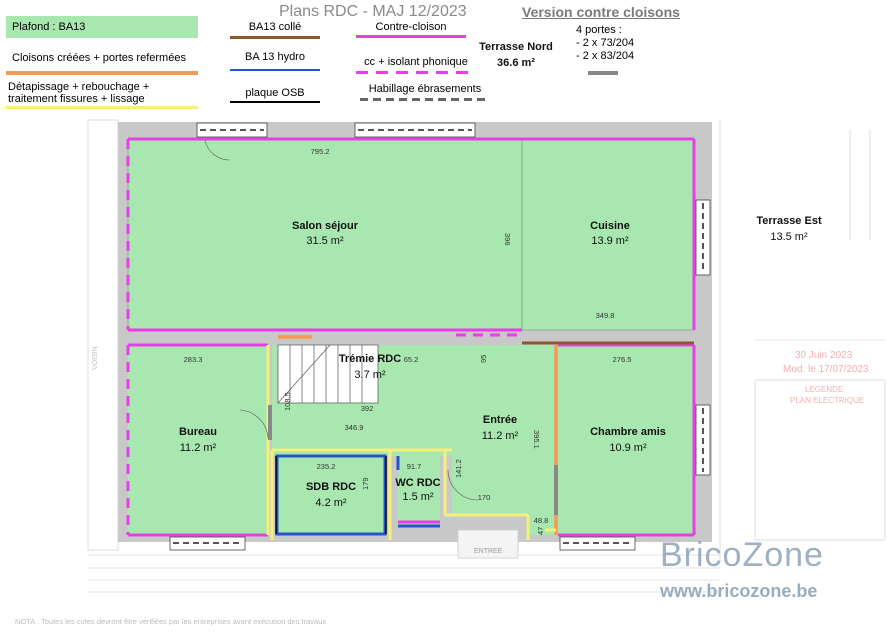 The image size is (895, 635). Describe the element at coordinates (742, 555) in the screenshot. I see `watermark-brand: BricoZone` at that location.